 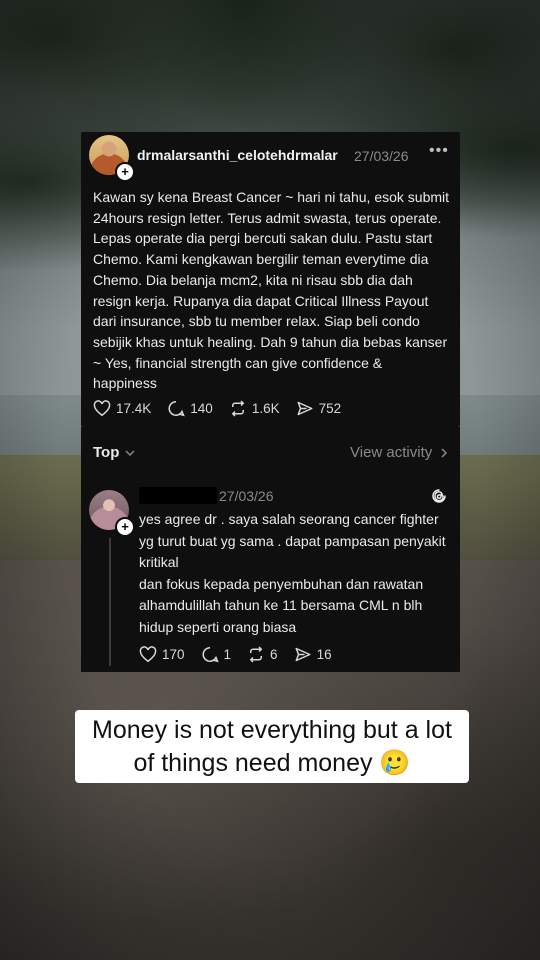 I want to click on chevron-right-icon, so click(x=444, y=452).